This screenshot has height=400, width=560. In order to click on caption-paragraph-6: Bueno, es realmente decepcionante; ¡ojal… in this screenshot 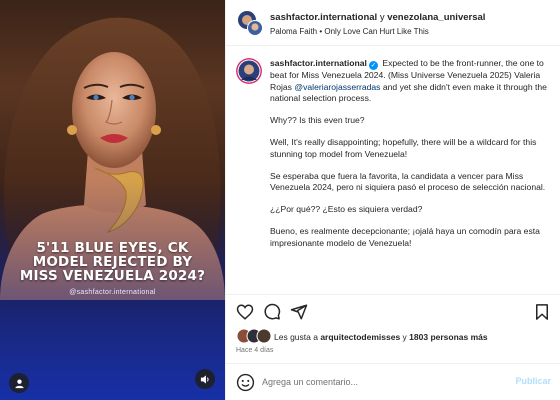, I will do `click(405, 237)`.